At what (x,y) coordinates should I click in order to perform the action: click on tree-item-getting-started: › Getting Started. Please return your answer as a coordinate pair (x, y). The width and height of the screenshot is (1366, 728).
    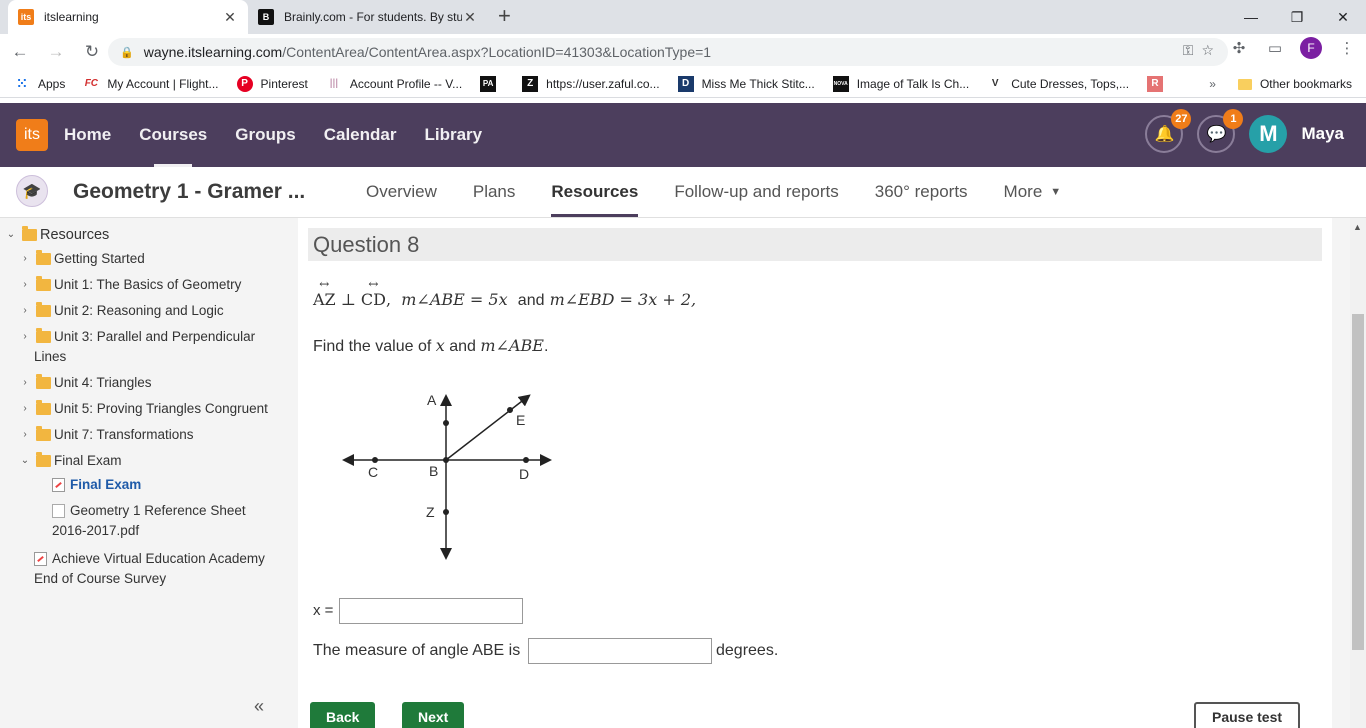
    Looking at the image, I should click on (81, 259).